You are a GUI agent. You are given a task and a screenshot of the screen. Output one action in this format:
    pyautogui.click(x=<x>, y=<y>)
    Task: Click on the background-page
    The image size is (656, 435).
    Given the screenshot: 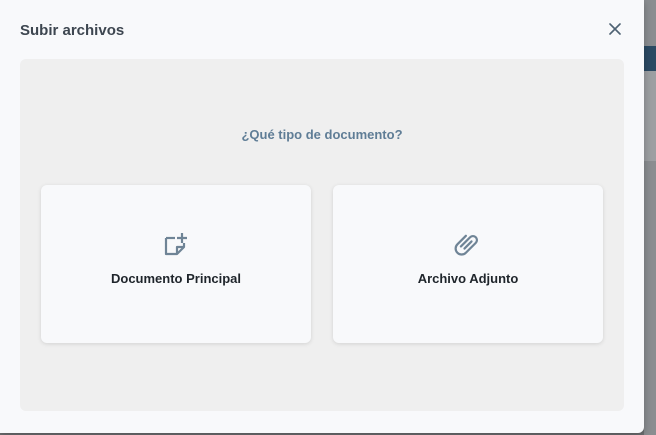 What is the action you would take?
    pyautogui.click(x=650, y=217)
    